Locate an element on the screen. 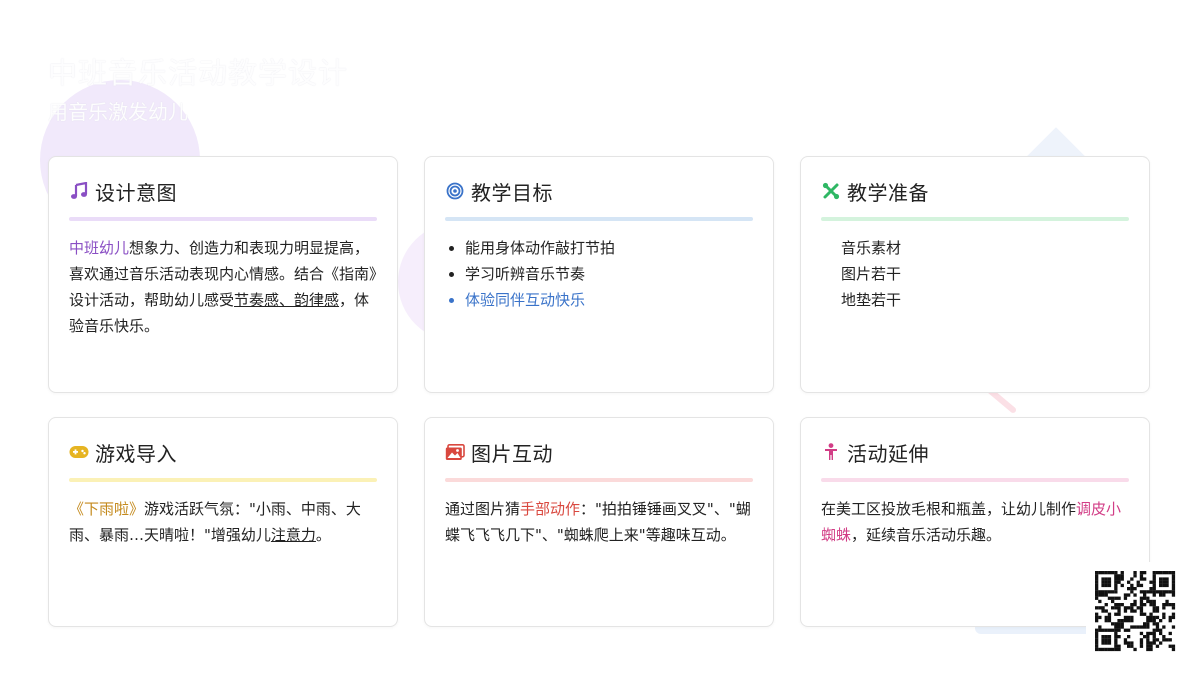  list-item: 地垫若干 is located at coordinates (871, 300).